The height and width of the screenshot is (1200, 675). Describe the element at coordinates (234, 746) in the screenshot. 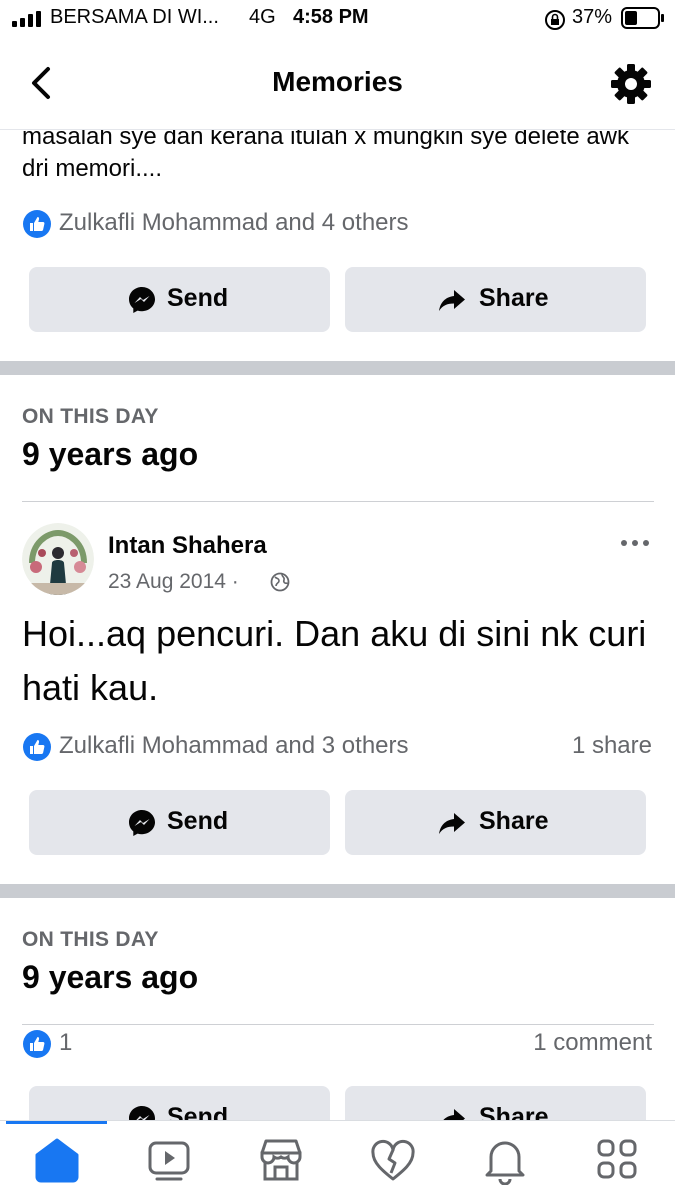

I see `reactions-summary: Zulkafli Mohammad and 3 others` at that location.